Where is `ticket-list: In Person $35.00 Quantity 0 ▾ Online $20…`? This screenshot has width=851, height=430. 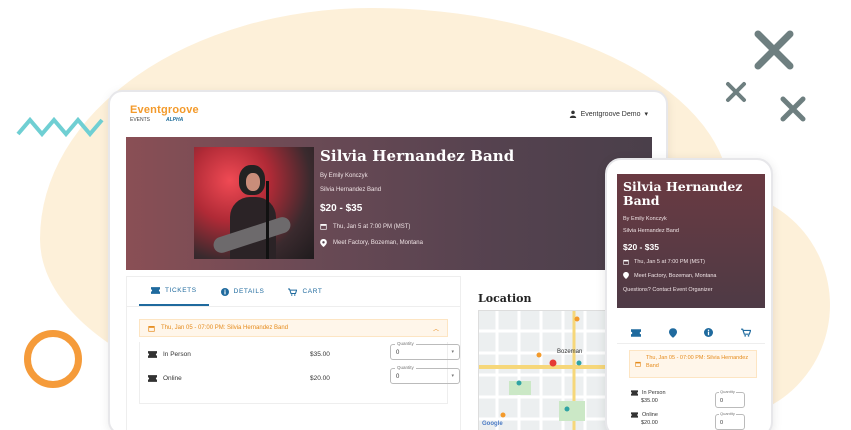
ticket-list: In Person $35.00 Quantity 0 ▾ Online $20… is located at coordinates (299, 372).